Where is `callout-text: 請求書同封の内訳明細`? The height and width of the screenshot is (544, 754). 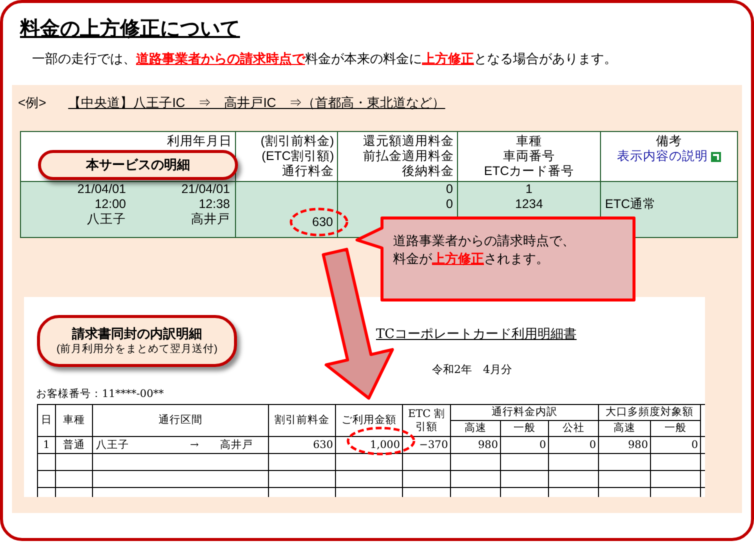
callout-text: 請求書同封の内訳明細 is located at coordinates (137, 334).